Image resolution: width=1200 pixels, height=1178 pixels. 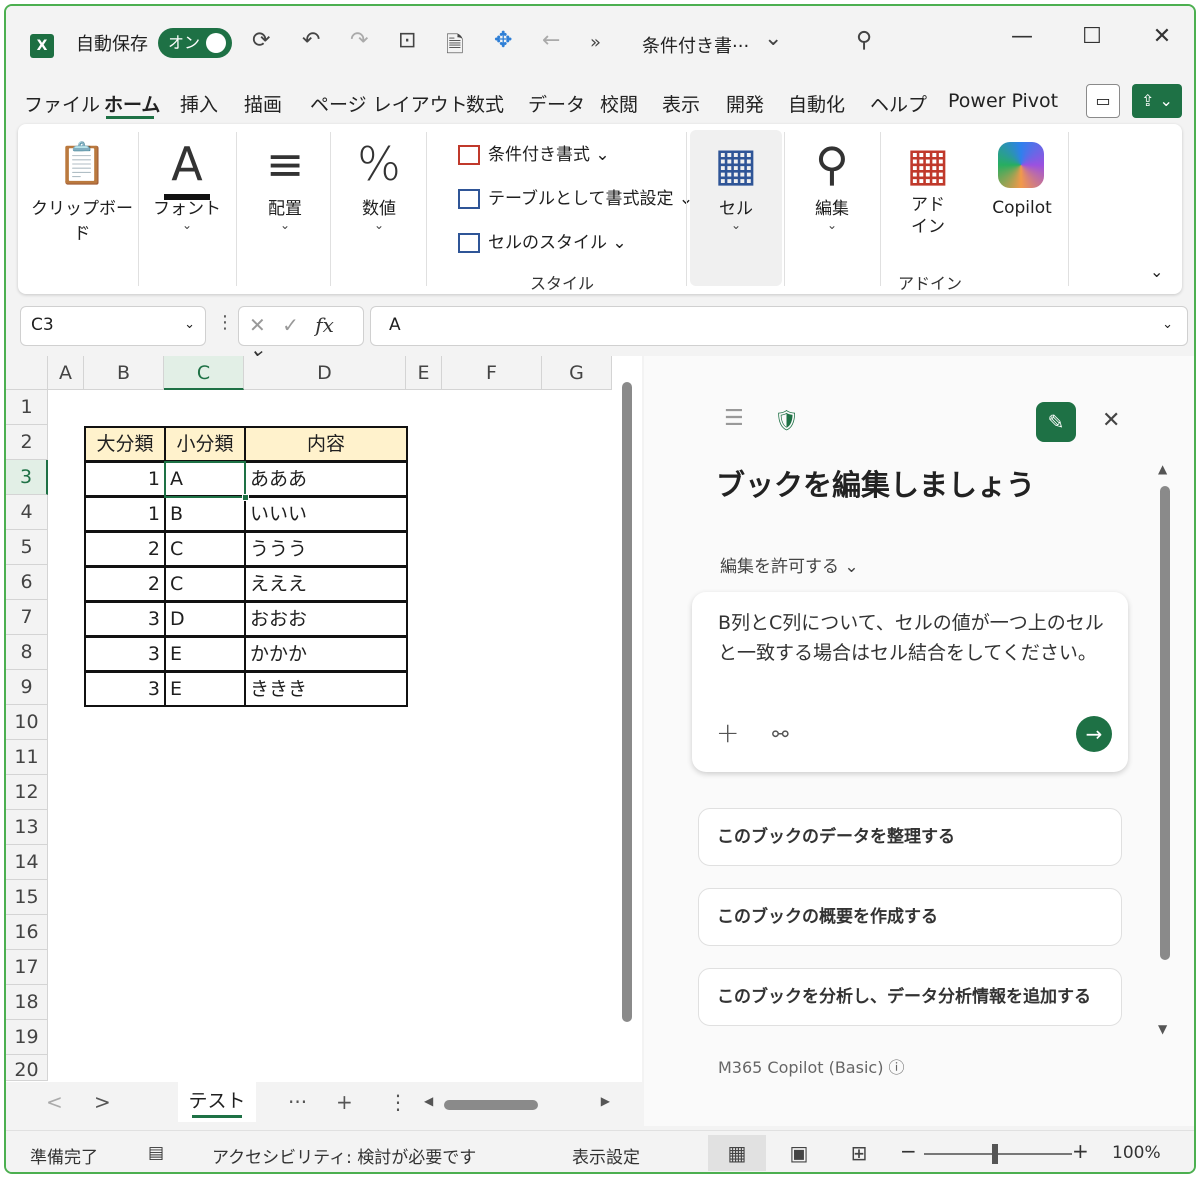 What do you see at coordinates (1157, 101) in the screenshot?
I see `share-button: ⇪ ⌄` at bounding box center [1157, 101].